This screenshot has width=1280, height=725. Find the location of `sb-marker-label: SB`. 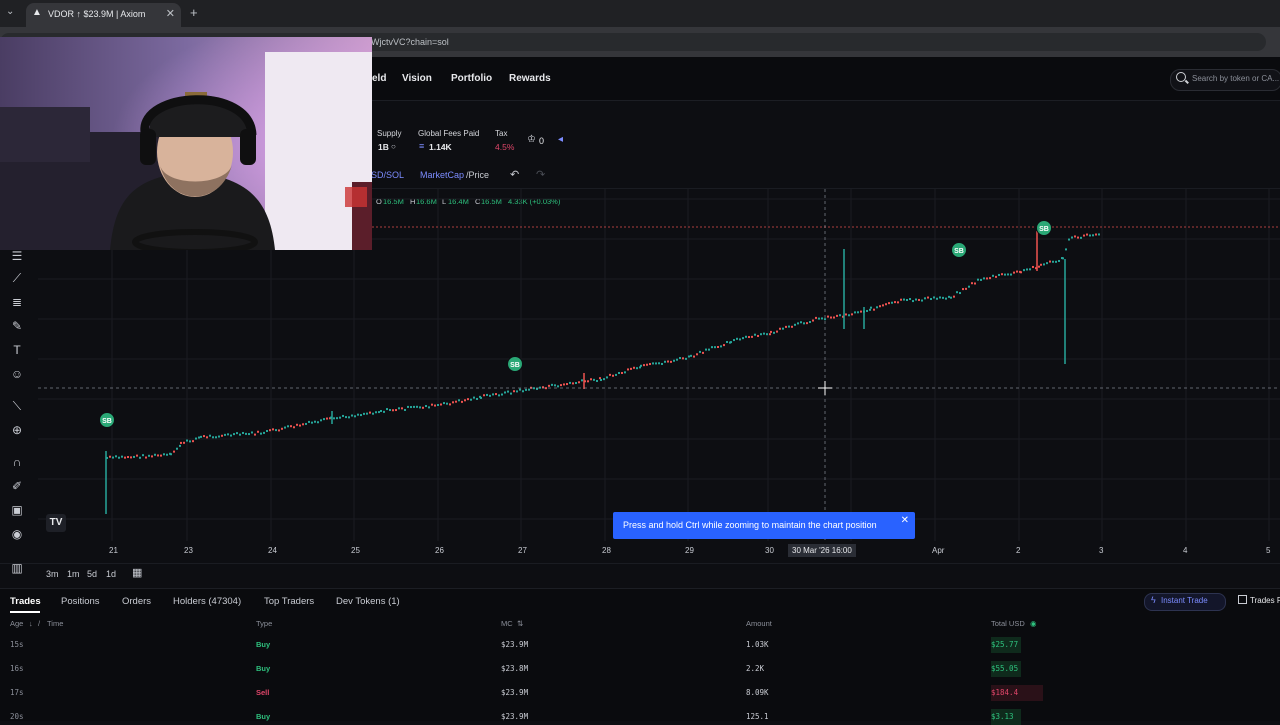

sb-marker-label: SB is located at coordinates (959, 251).